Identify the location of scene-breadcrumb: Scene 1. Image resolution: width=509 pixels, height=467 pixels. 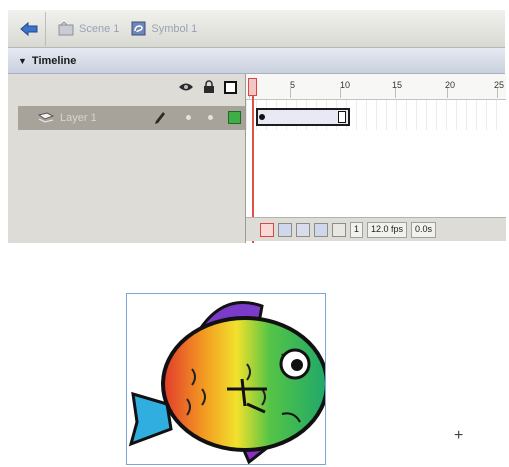
(89, 28).